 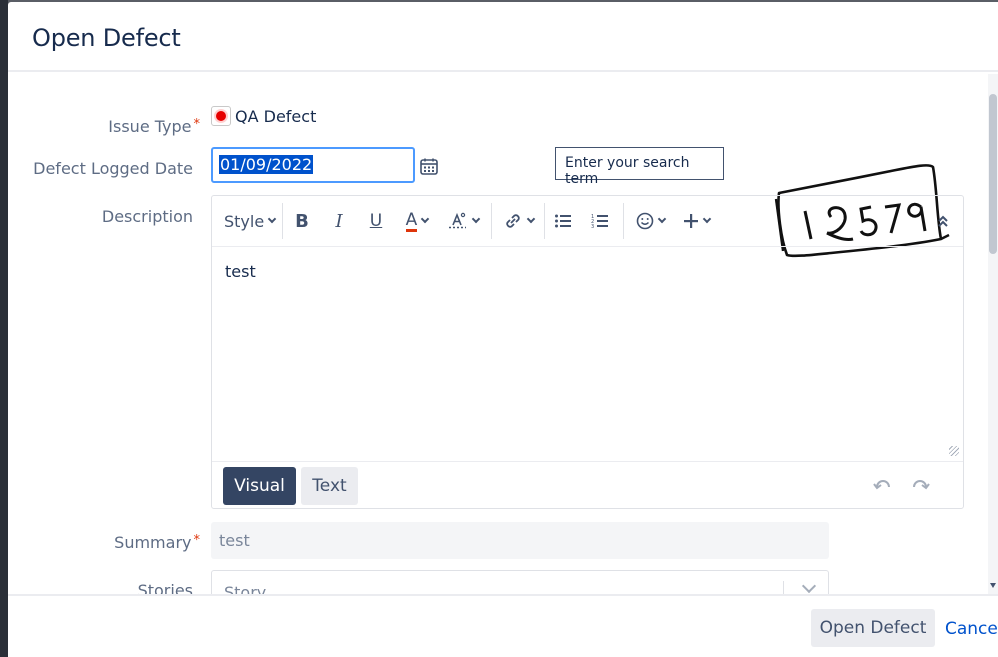 I want to click on issue-type-label: Issue Type *, so click(x=154, y=126).